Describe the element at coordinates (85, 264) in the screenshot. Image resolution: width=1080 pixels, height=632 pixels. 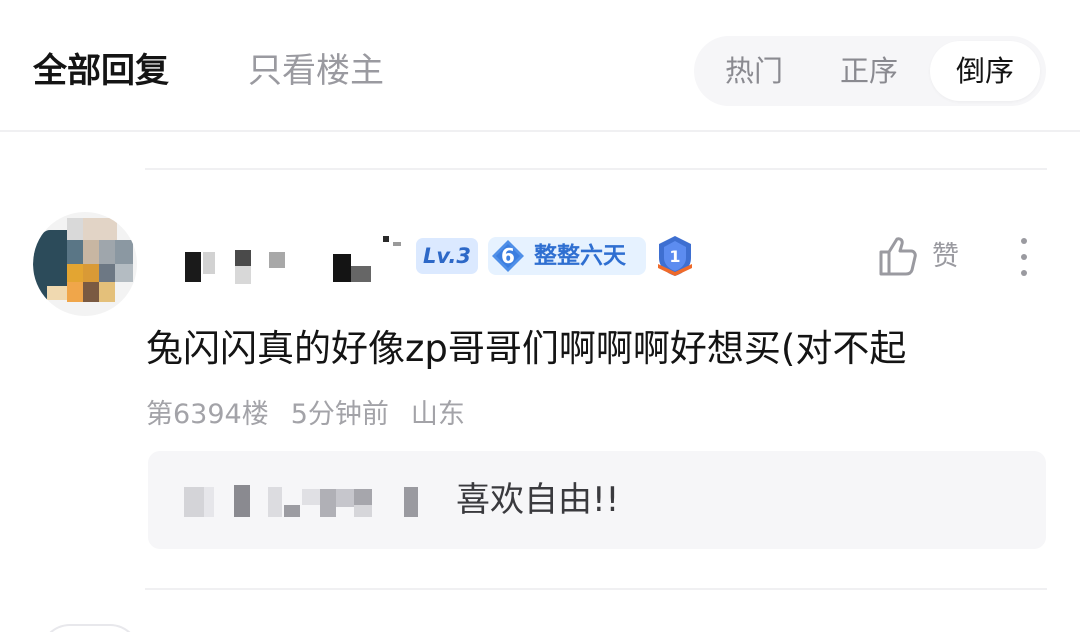
I see `avatar` at that location.